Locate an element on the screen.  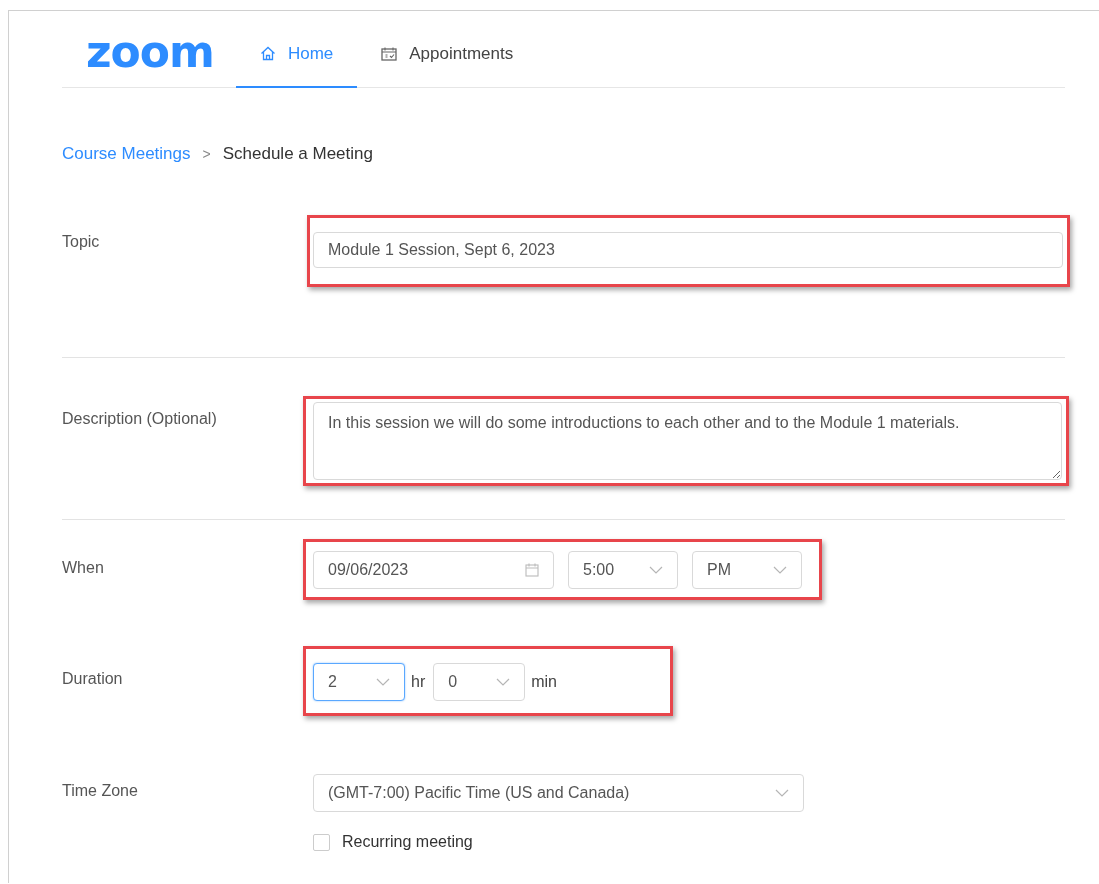
field-label: Description (Optional) is located at coordinates (140, 418).